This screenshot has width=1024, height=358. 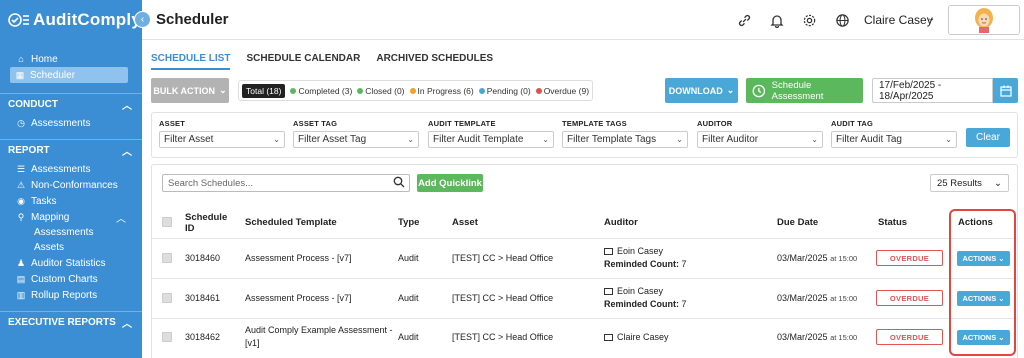 I want to click on tab-schedule-list: SCHEDULE LIST, so click(x=191, y=61).